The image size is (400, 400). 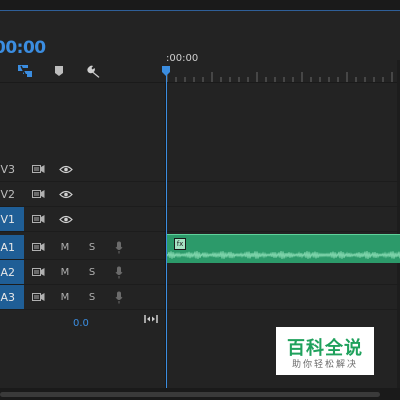 I want to click on wrench-icon, so click(x=94, y=71).